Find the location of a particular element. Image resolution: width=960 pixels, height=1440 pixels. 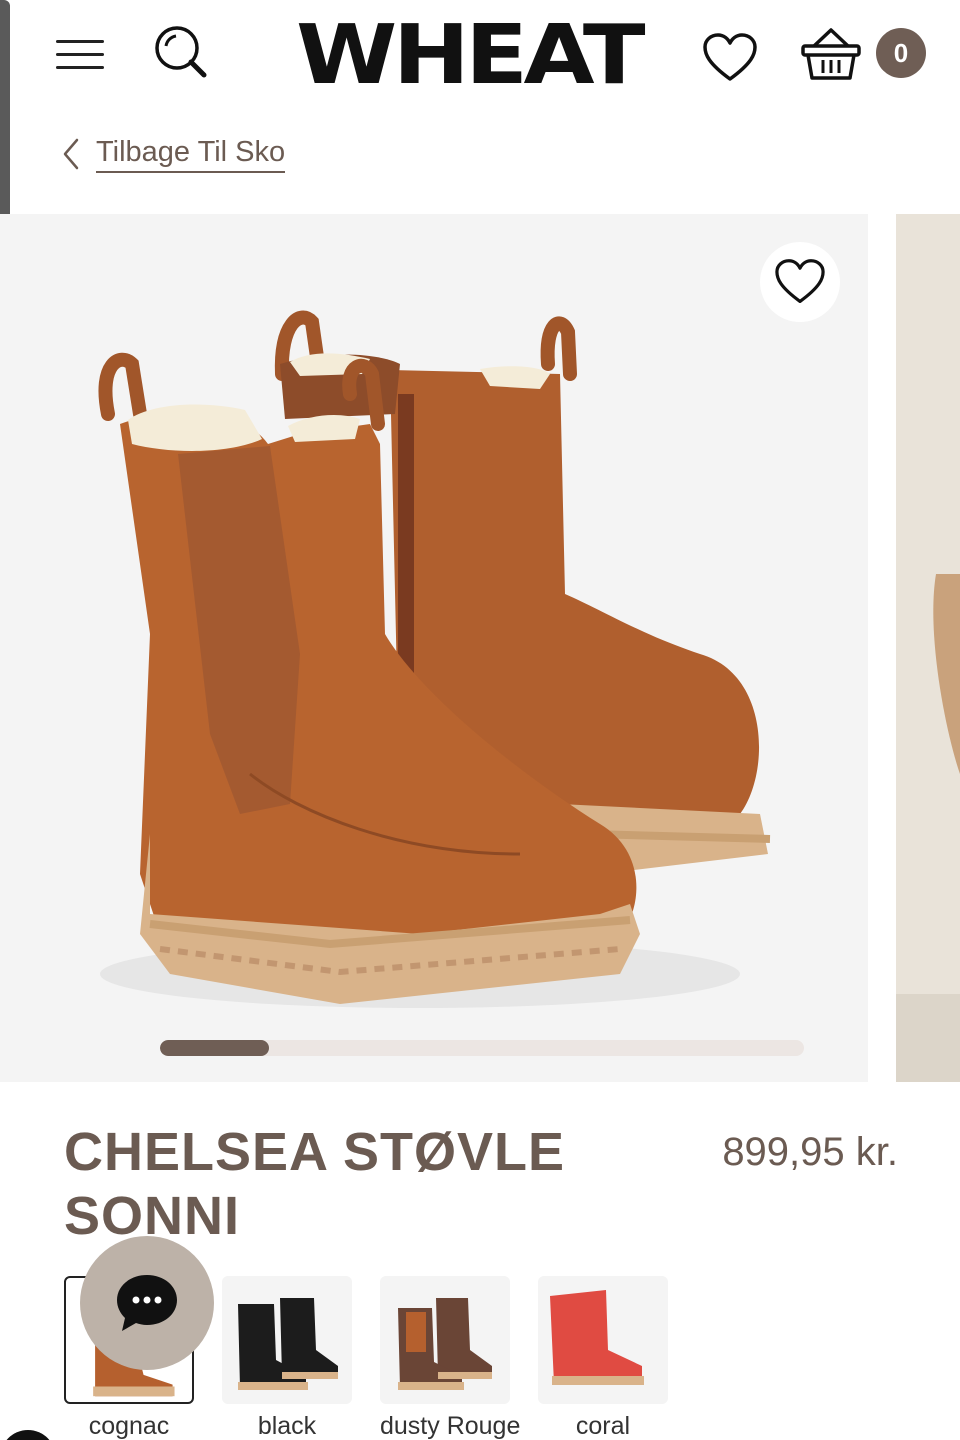

add-to-wishlist-button is located at coordinates (800, 282).